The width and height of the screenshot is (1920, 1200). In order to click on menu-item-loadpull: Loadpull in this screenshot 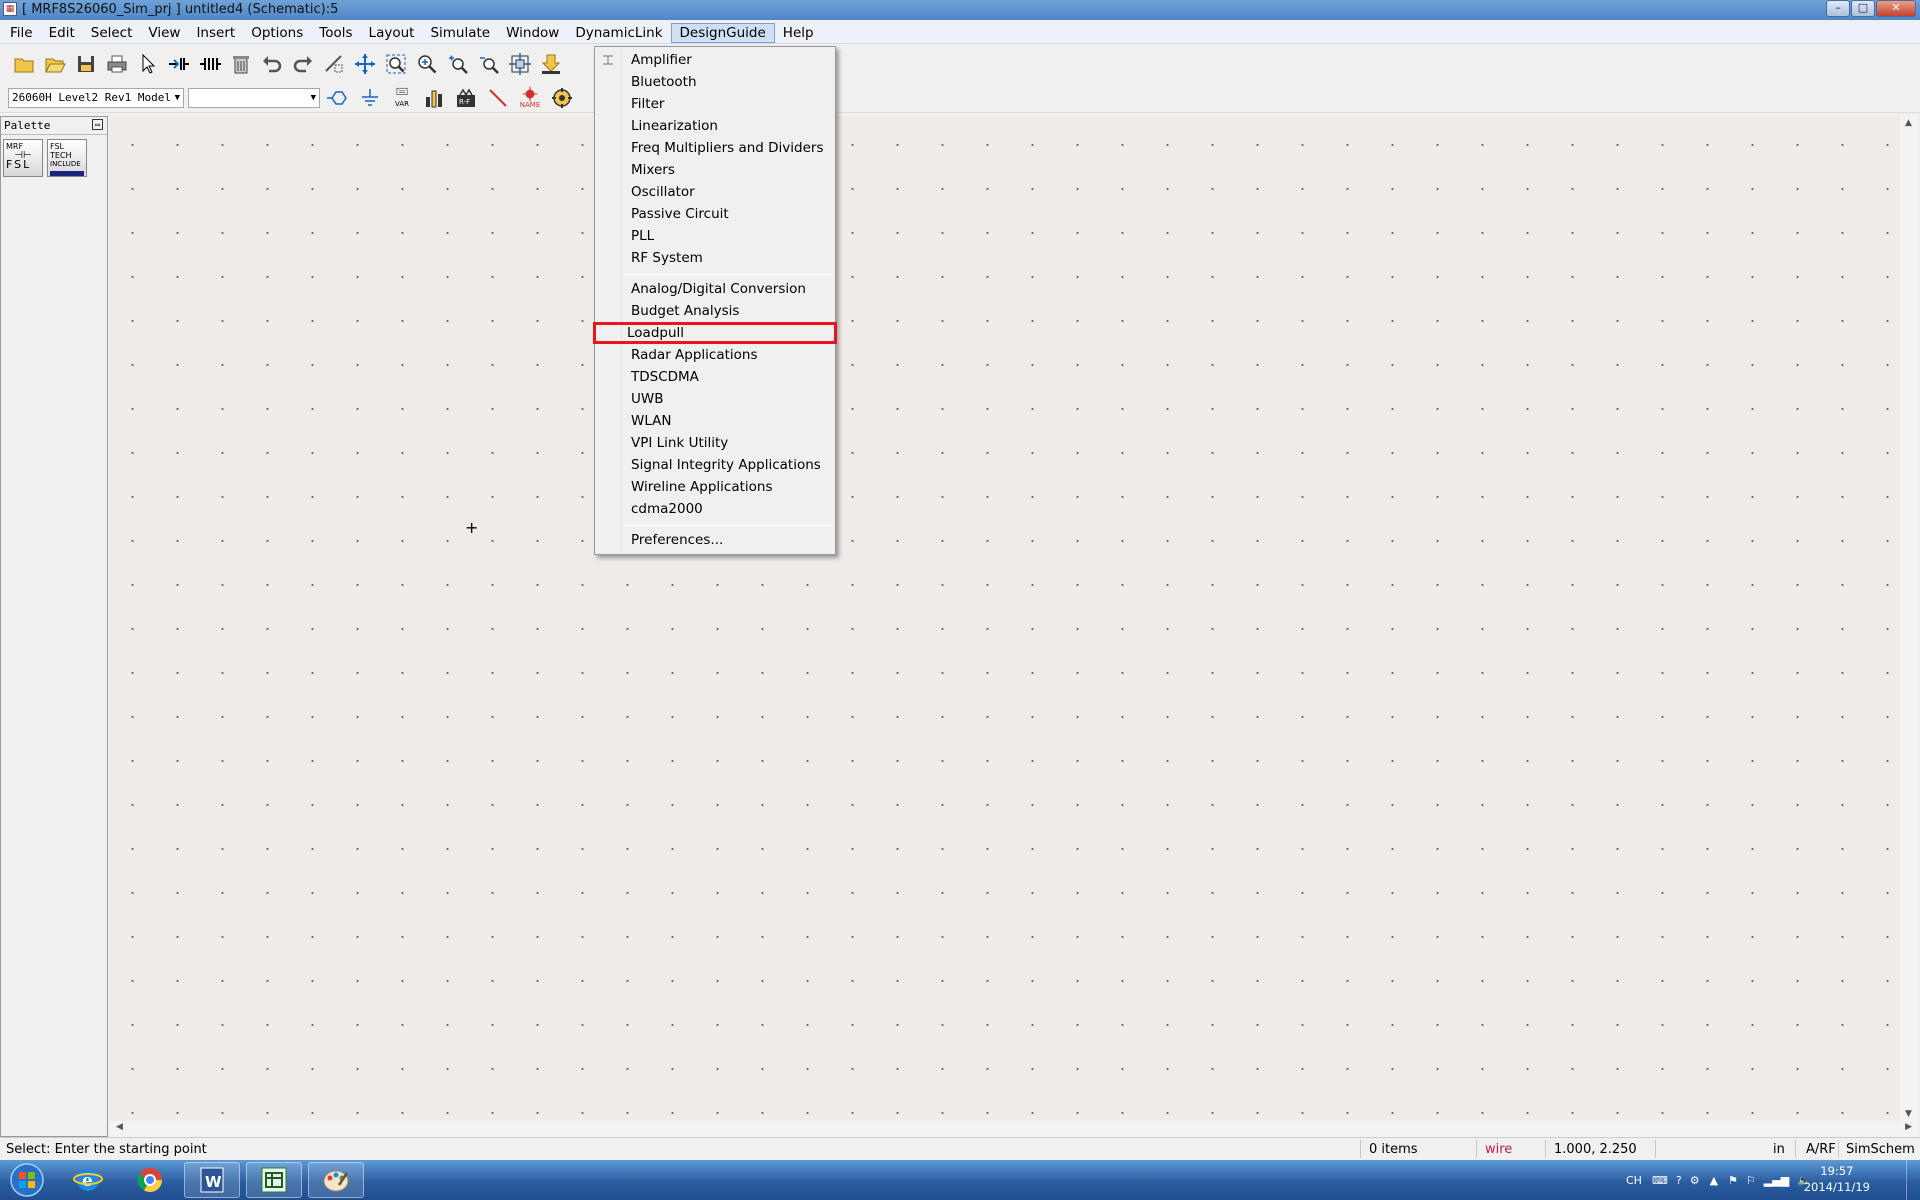, I will do `click(715, 333)`.